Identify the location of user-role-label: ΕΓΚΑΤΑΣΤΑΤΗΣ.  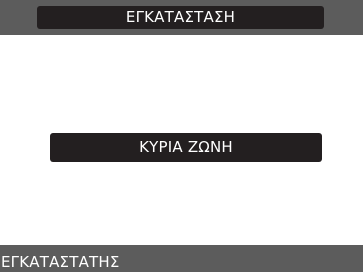
(60, 262).